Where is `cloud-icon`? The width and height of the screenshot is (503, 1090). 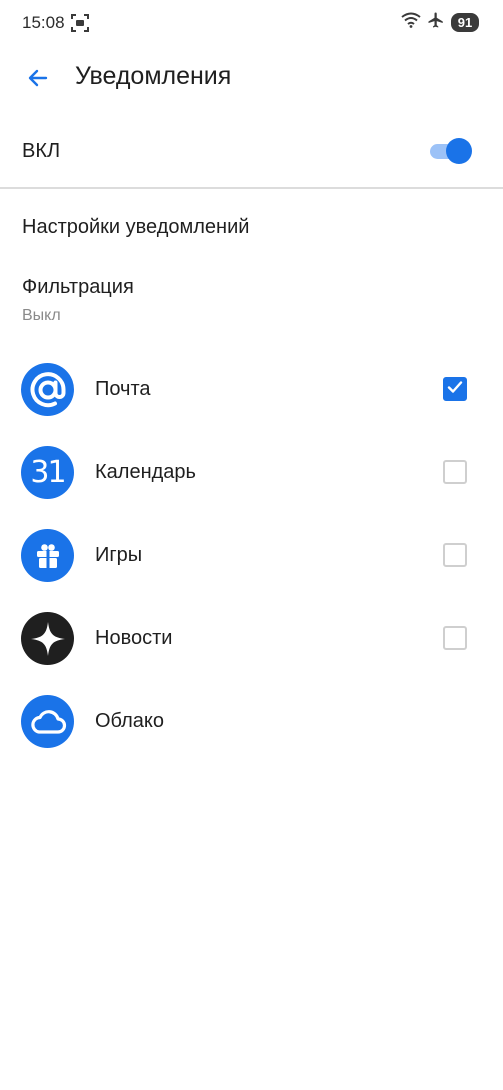 cloud-icon is located at coordinates (47, 721).